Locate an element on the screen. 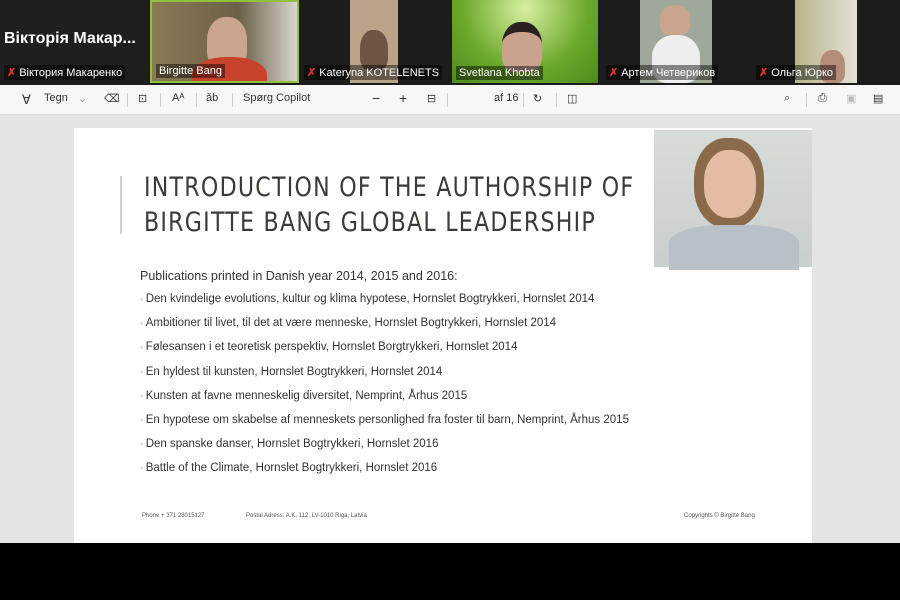  participant-tile-active: Birgitte Bang is located at coordinates (224, 41).